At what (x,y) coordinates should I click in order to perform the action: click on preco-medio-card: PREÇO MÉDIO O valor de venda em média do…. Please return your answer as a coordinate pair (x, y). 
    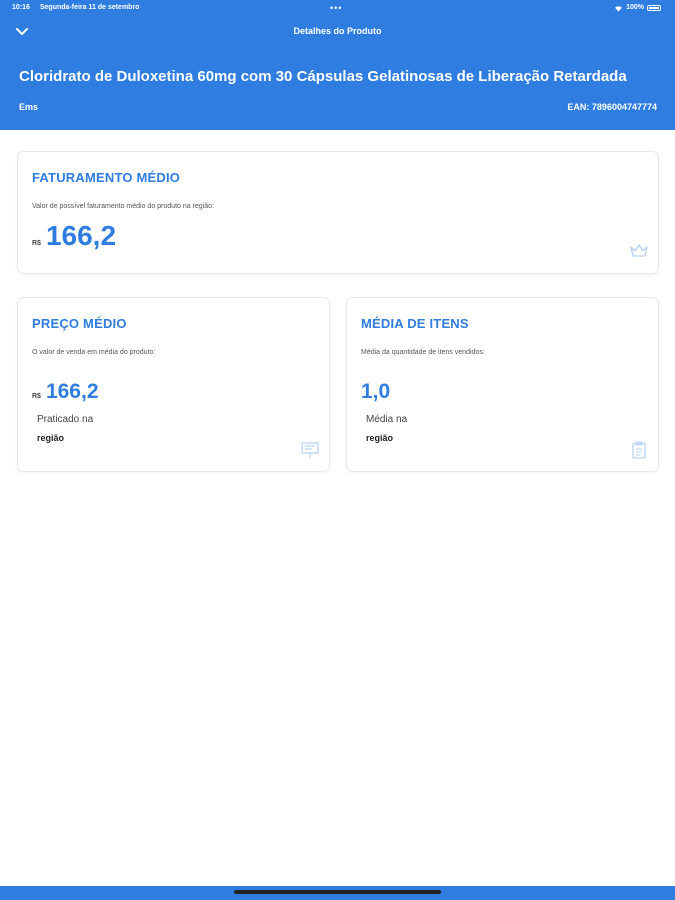
    Looking at the image, I should click on (173, 384).